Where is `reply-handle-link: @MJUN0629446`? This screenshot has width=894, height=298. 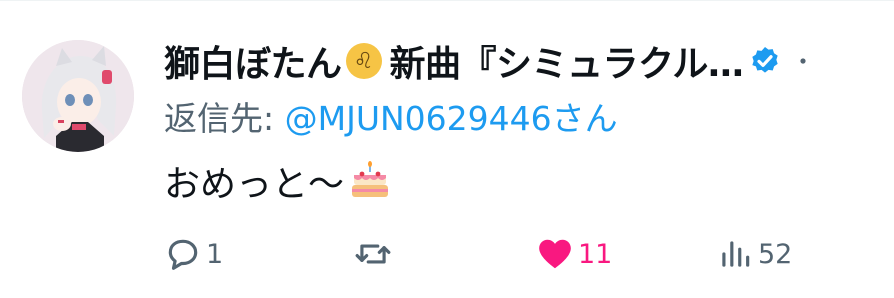
reply-handle-link: @MJUN0629446 is located at coordinates (418, 118).